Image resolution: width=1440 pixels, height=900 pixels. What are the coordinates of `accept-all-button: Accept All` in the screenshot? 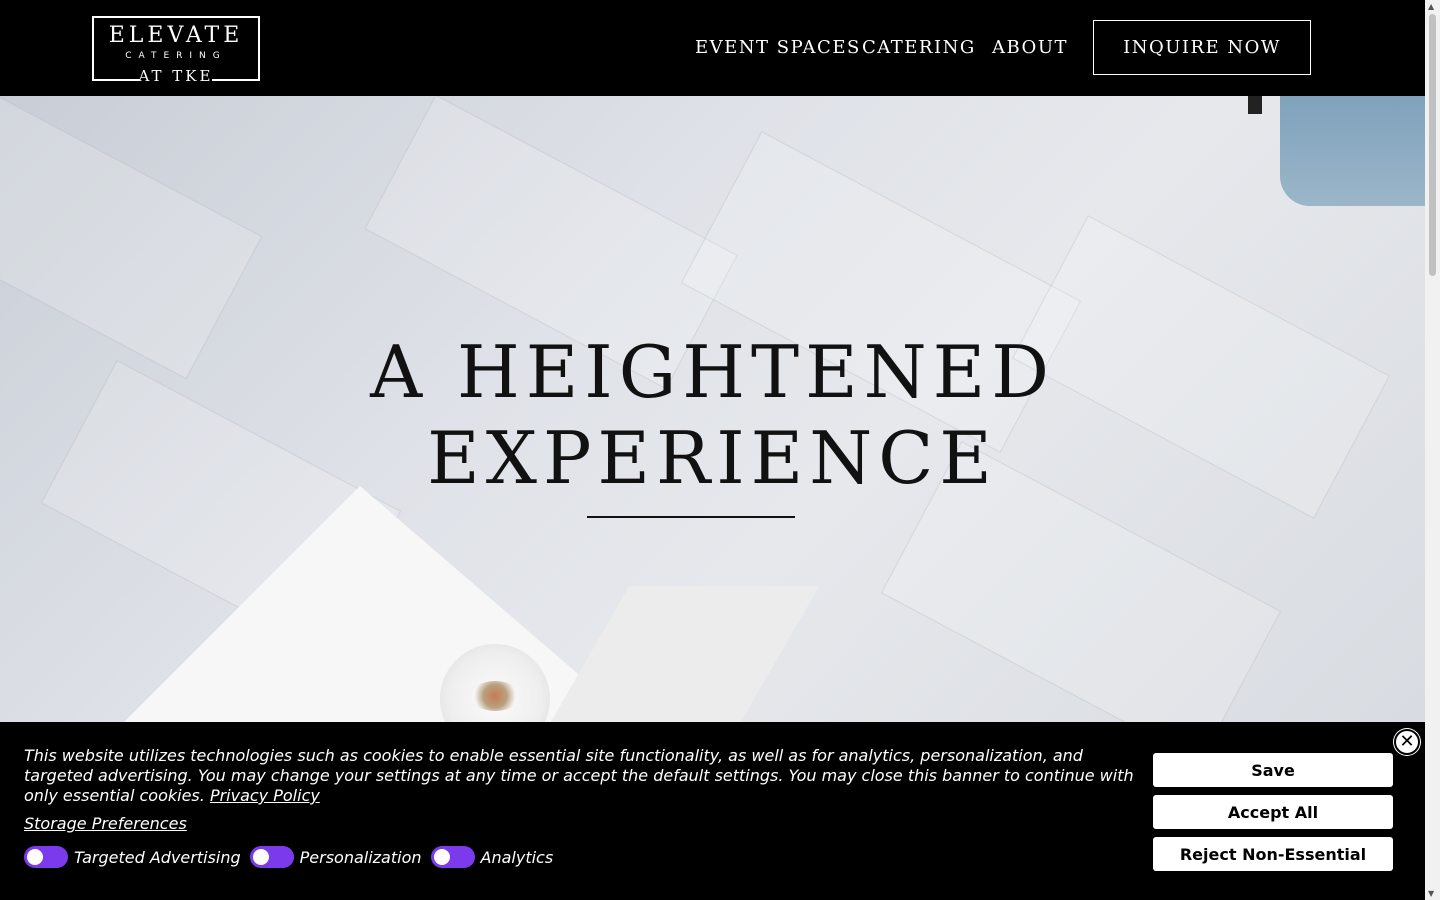 It's located at (1273, 812).